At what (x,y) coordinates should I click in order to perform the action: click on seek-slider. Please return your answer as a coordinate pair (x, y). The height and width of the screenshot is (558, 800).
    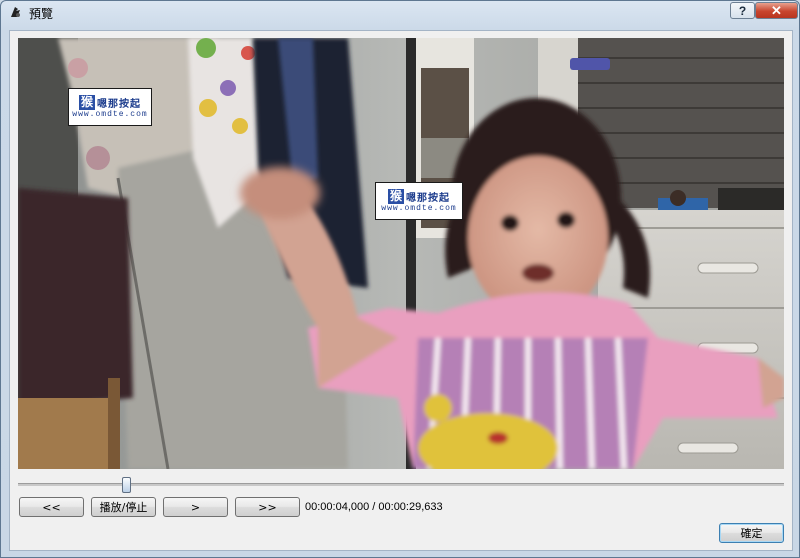
    Looking at the image, I should click on (401, 485).